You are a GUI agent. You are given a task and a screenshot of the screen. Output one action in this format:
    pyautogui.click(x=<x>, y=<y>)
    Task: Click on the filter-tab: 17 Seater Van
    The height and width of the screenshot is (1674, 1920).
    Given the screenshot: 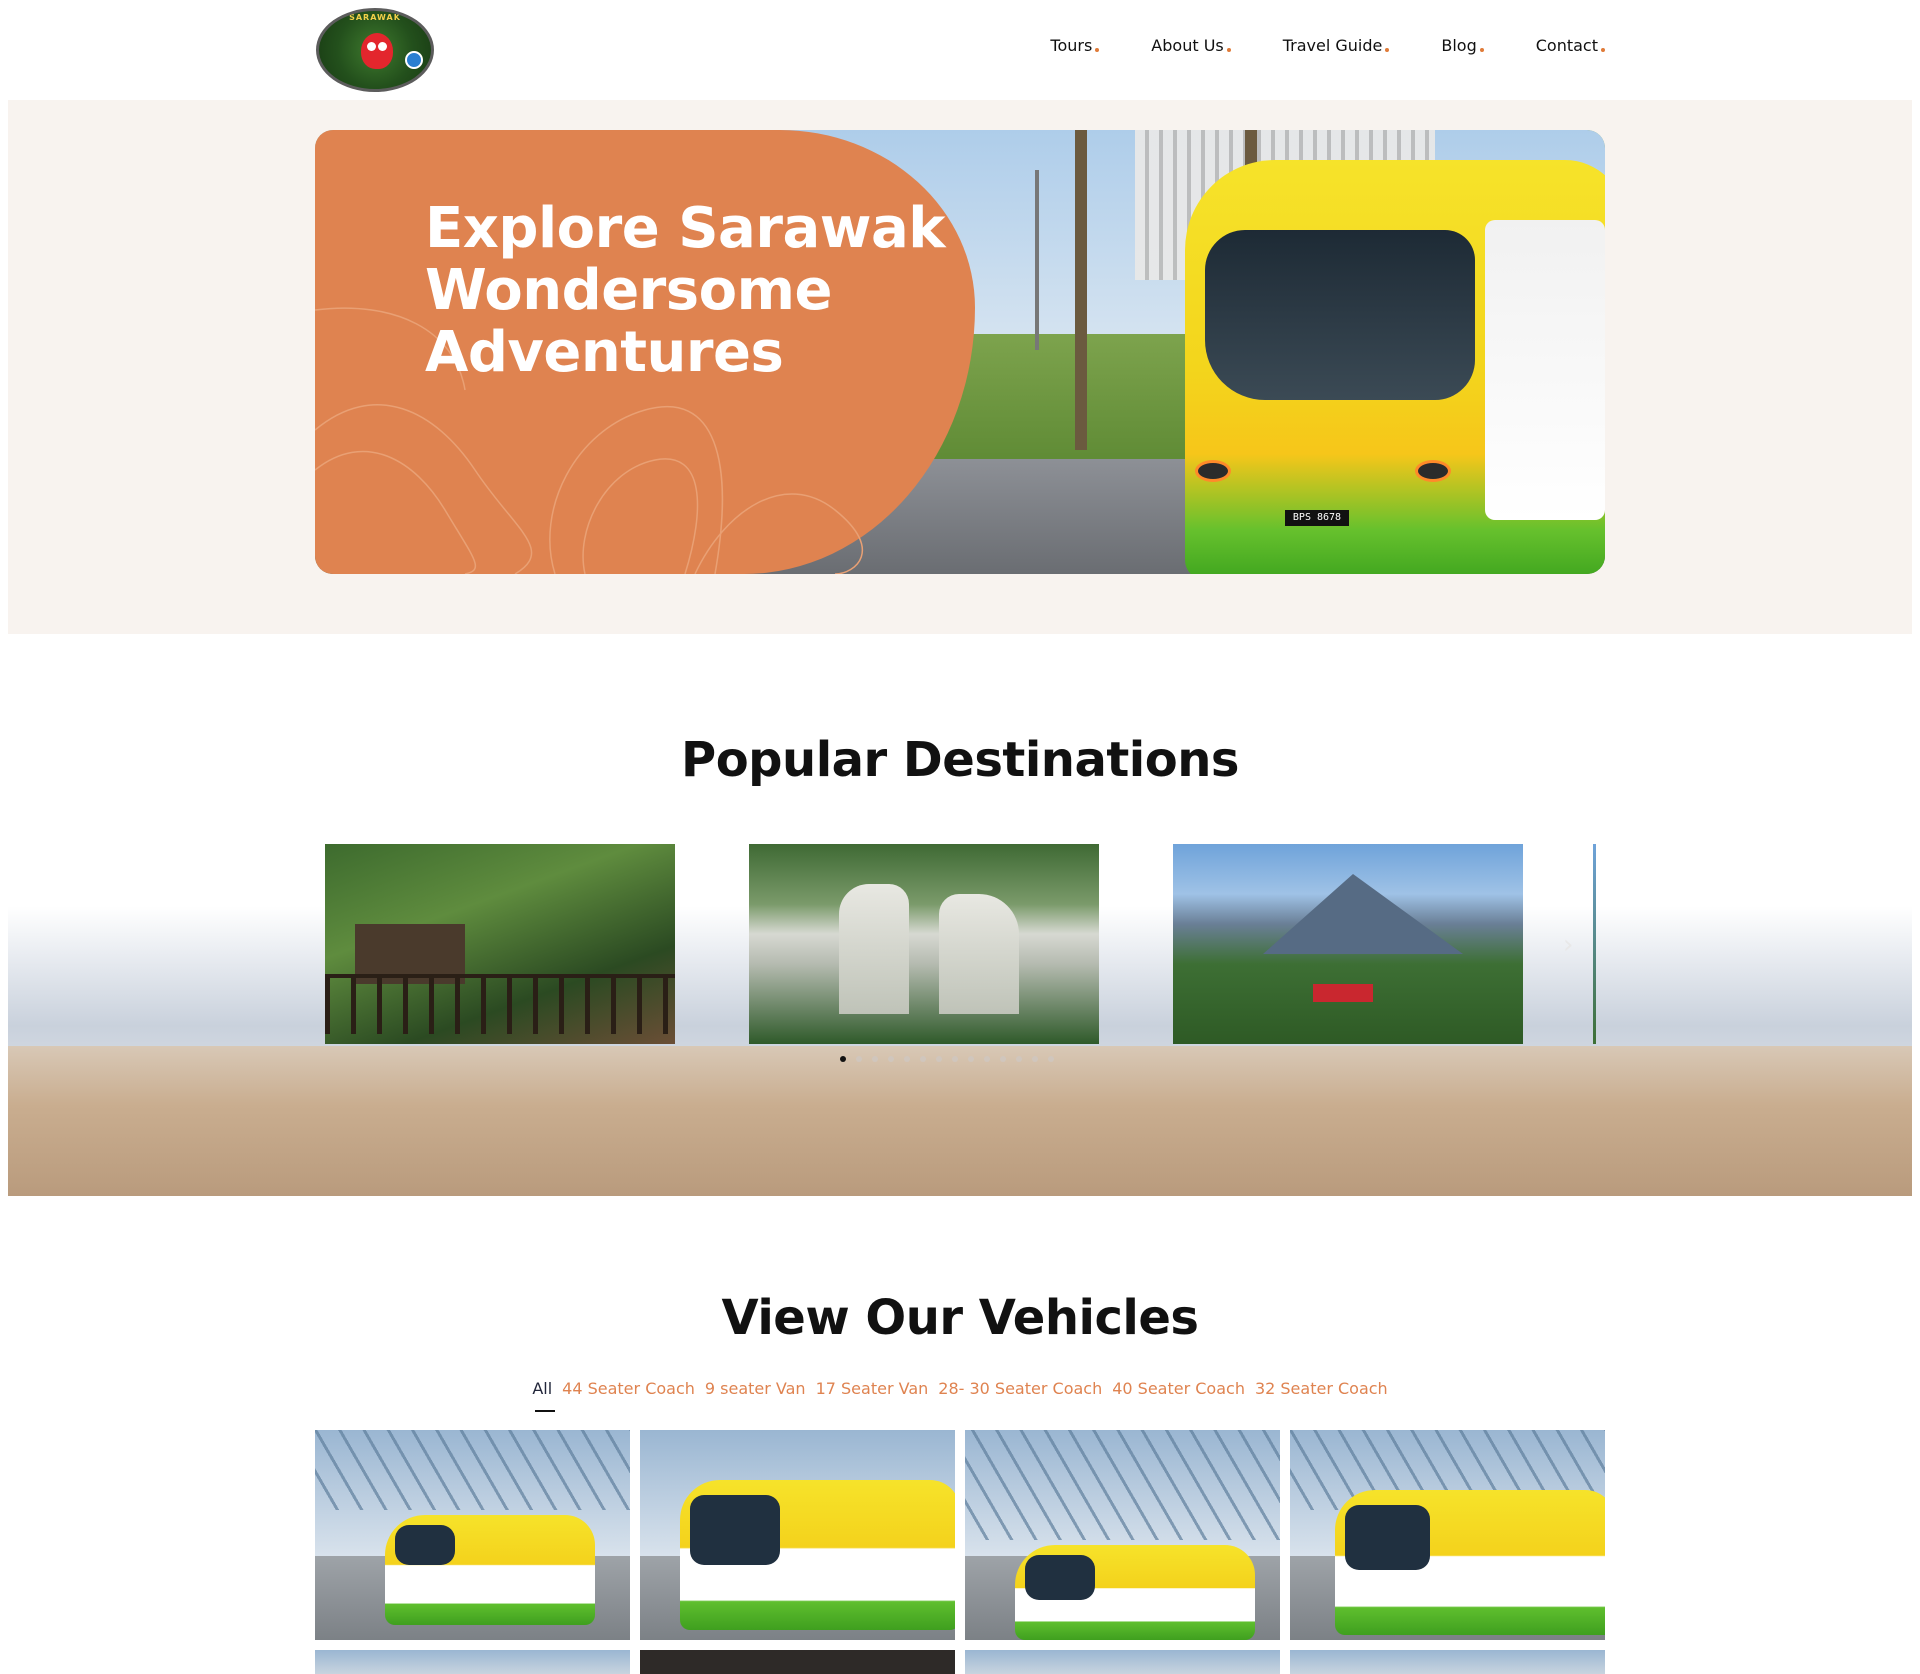 What is the action you would take?
    pyautogui.click(x=872, y=1388)
    